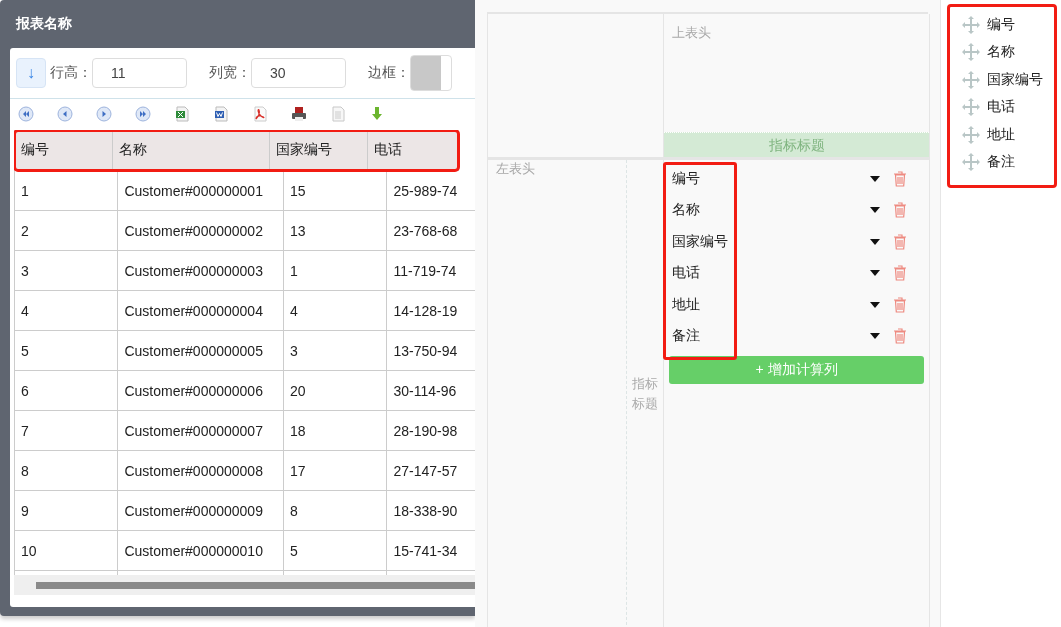  I want to click on table-cell: 13, so click(335, 230).